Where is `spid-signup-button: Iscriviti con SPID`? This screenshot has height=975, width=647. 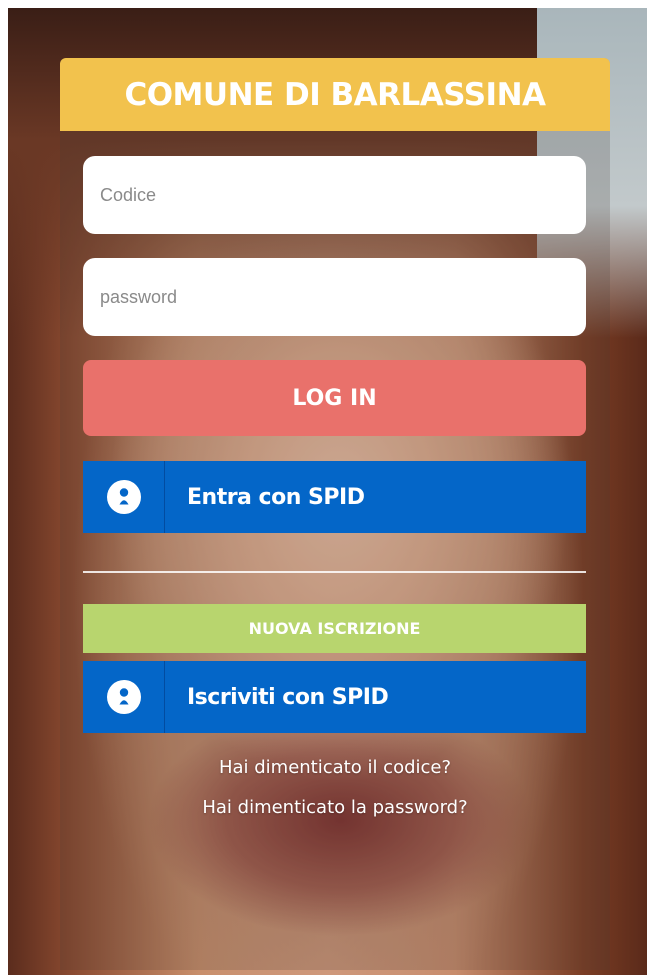
spid-signup-button: Iscriviti con SPID is located at coordinates (334, 697).